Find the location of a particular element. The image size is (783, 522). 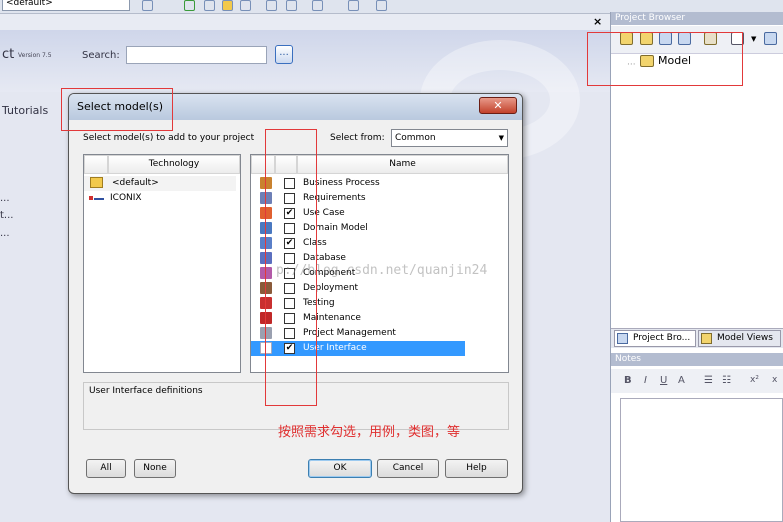

version-label: Version 7.5 is located at coordinates (35, 55).